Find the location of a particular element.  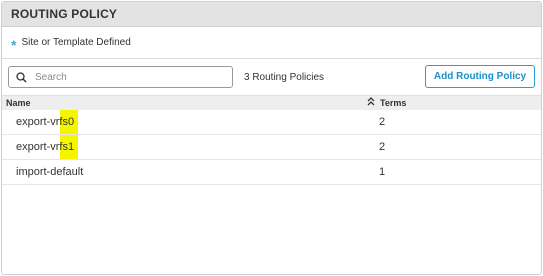

column-header-name: Name is located at coordinates (18, 103).